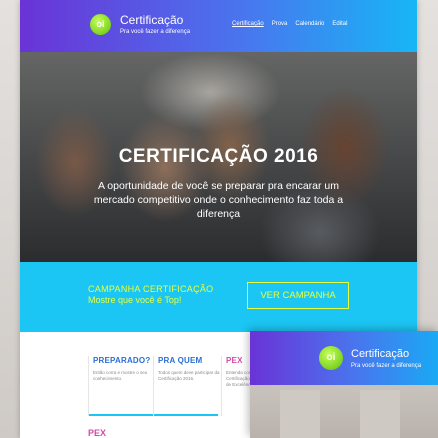 The height and width of the screenshot is (438, 438). What do you see at coordinates (344, 411) in the screenshot?
I see `overlay-photo` at bounding box center [344, 411].